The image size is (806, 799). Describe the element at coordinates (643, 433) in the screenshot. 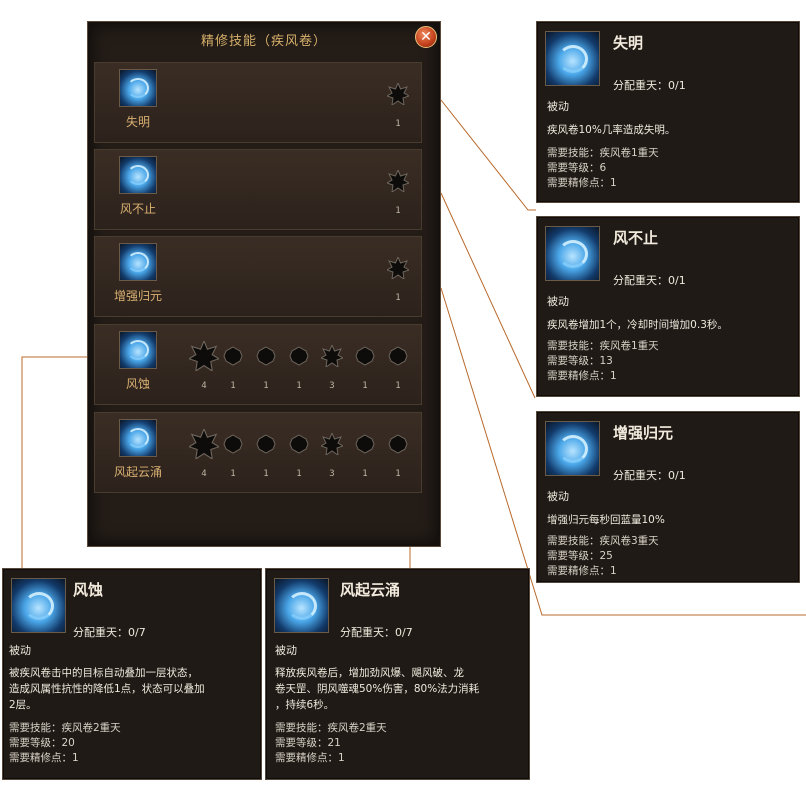

I see `tooltip-skill-name: 增强归元` at that location.